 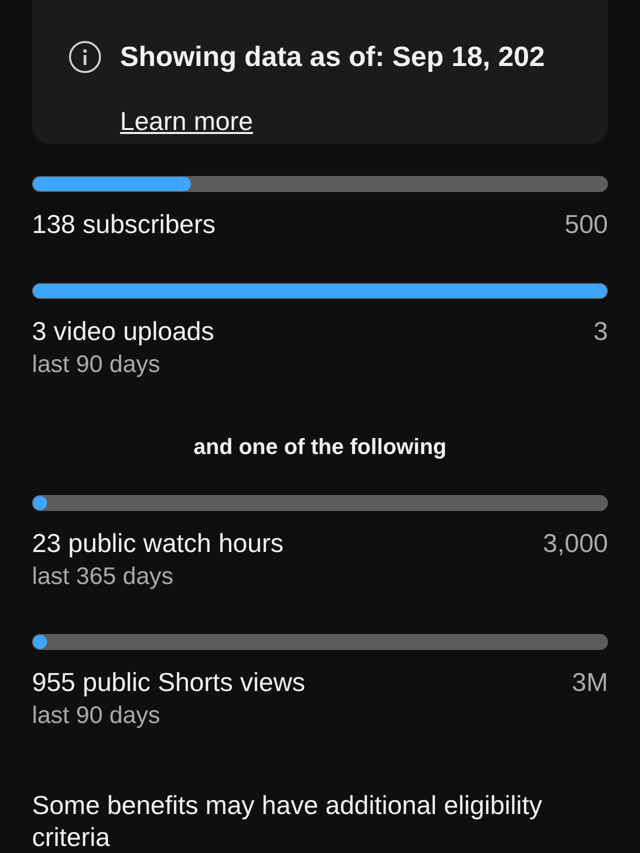 I want to click on learn-more-link: Learn more, so click(x=186, y=121).